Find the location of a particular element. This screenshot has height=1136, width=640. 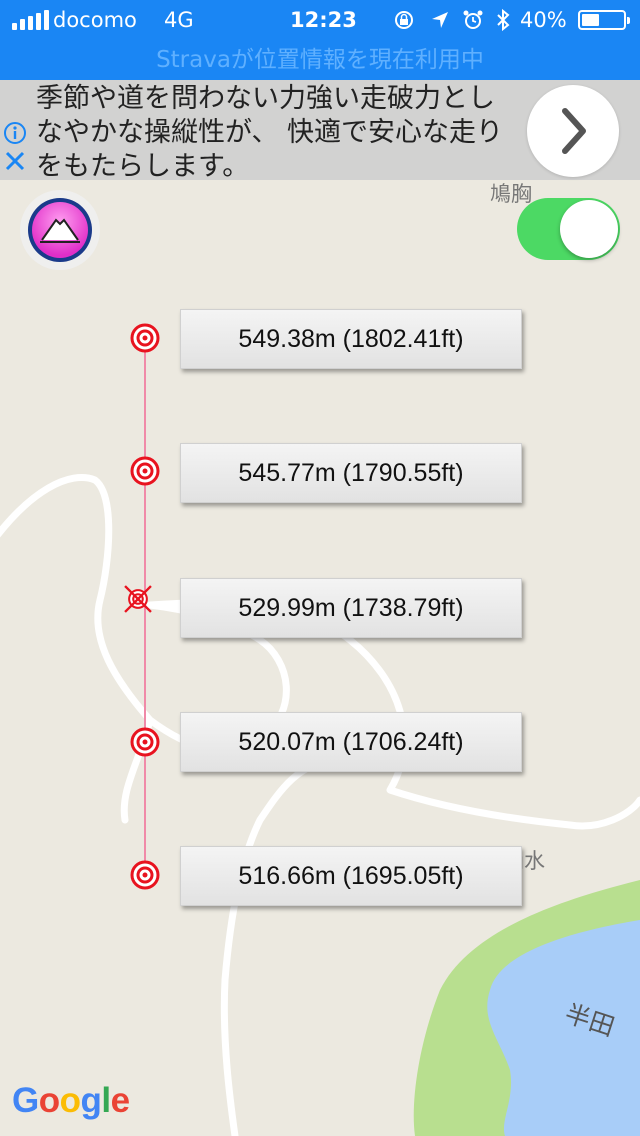

elevation-label: 545.77m (1790.55ft) is located at coordinates (351, 473).